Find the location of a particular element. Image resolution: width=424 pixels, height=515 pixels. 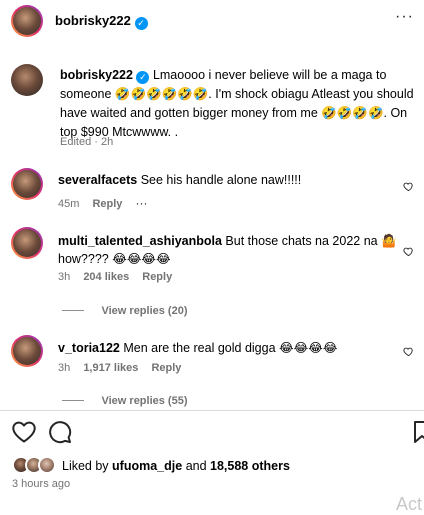

comment-text: See his handle alone naw!!!!! is located at coordinates (221, 180).